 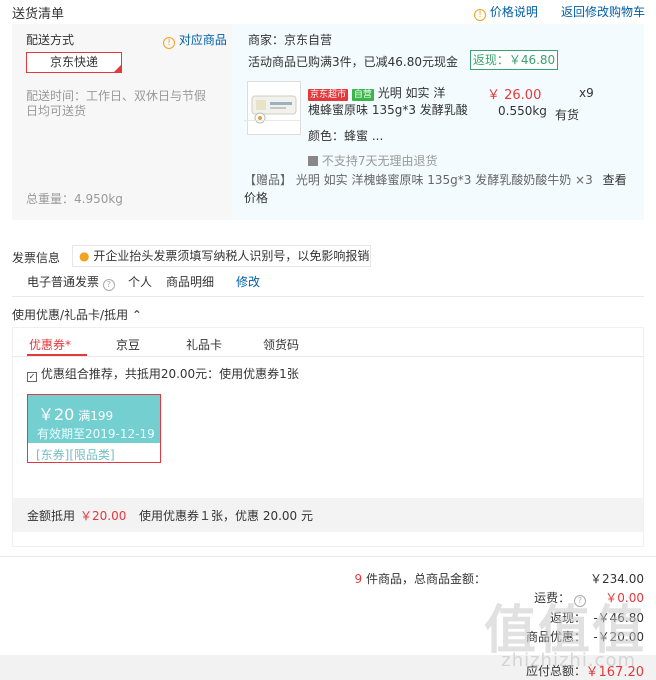 I want to click on amount-value: ￥20.00, so click(x=103, y=516).